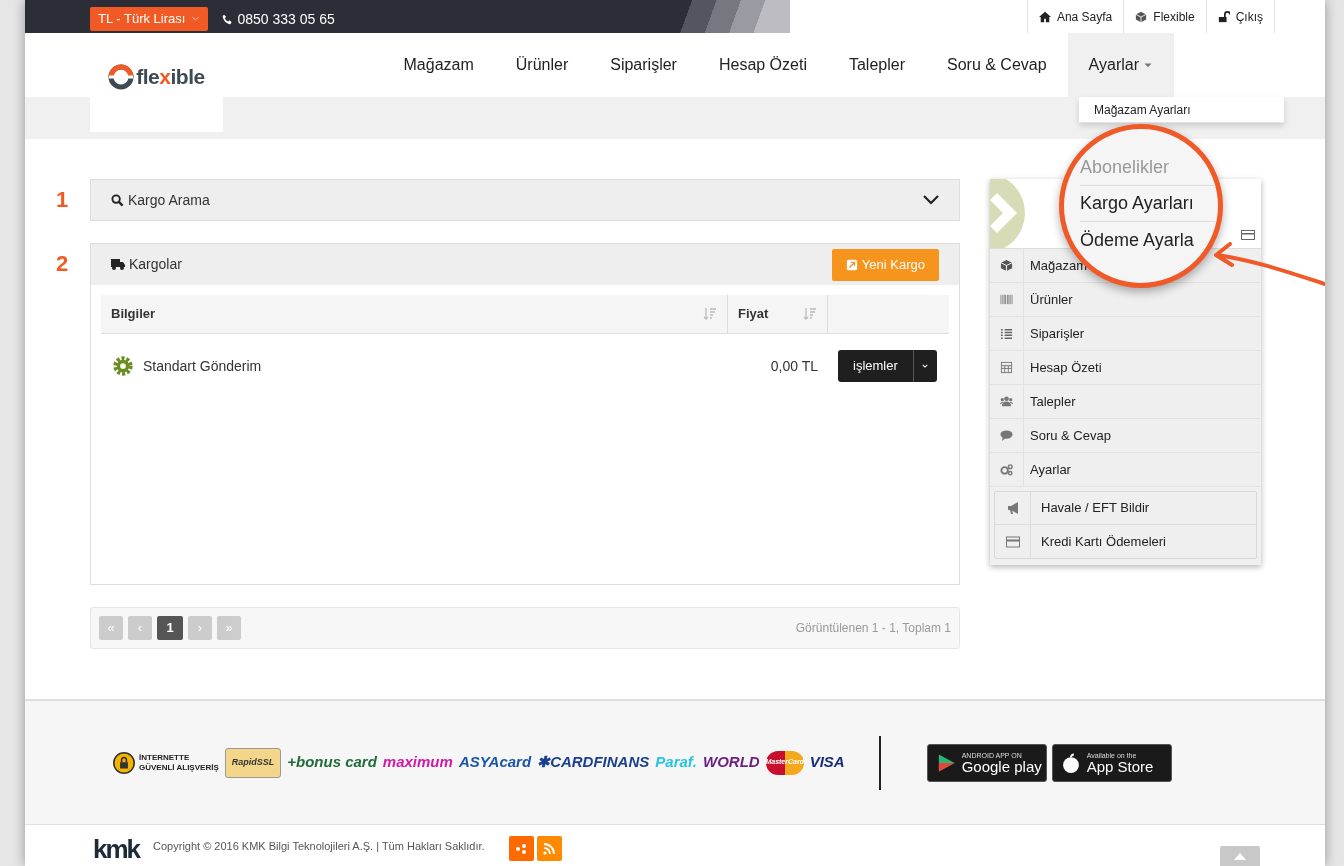 This screenshot has width=1344, height=866. I want to click on panel-title: Kargolar, so click(155, 264).